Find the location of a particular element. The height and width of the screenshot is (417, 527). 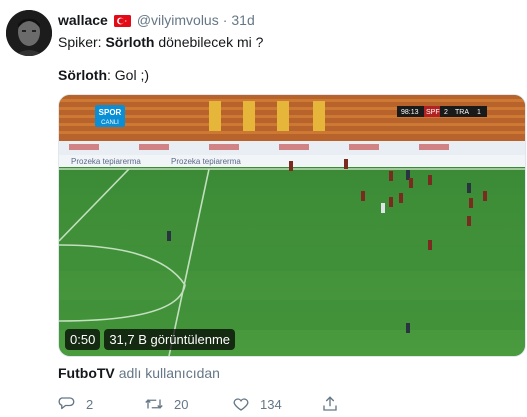

tweet-text-line-2: Sörloth: Gol ;) is located at coordinates (103, 75).